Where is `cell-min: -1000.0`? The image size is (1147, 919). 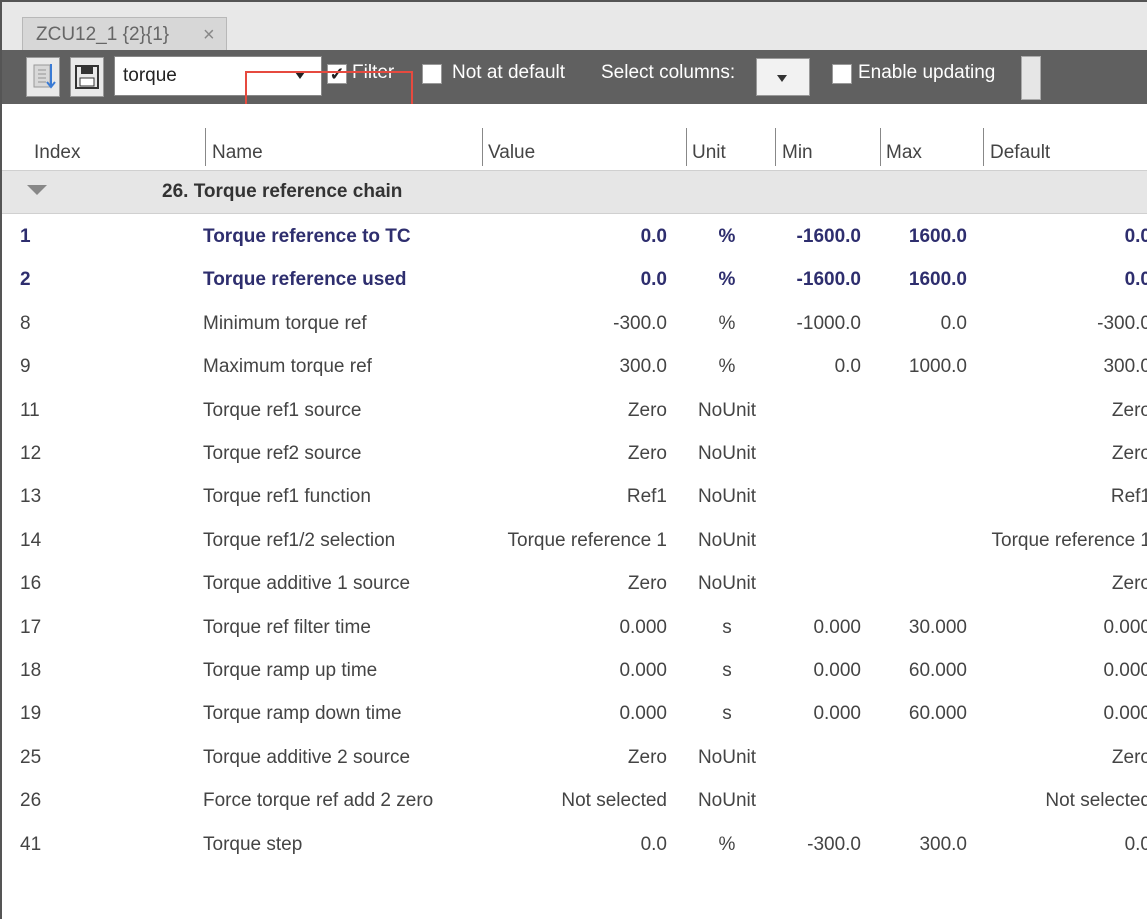
cell-min: -1000.0 is located at coordinates (828, 323).